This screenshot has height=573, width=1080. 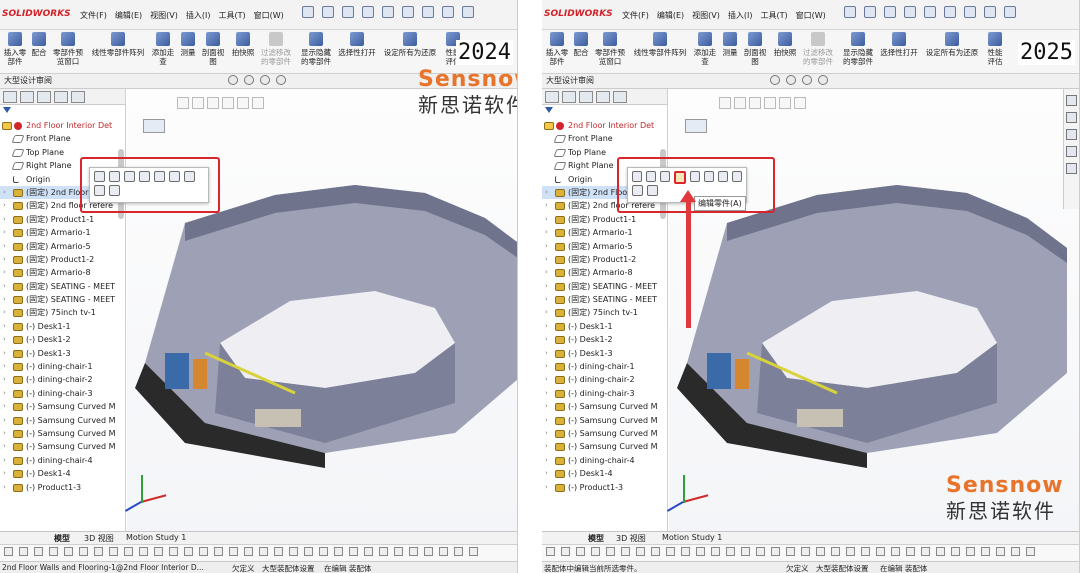 What do you see at coordinates (213, 49) in the screenshot?
I see `section-view-button: 剖面视图` at bounding box center [213, 49].